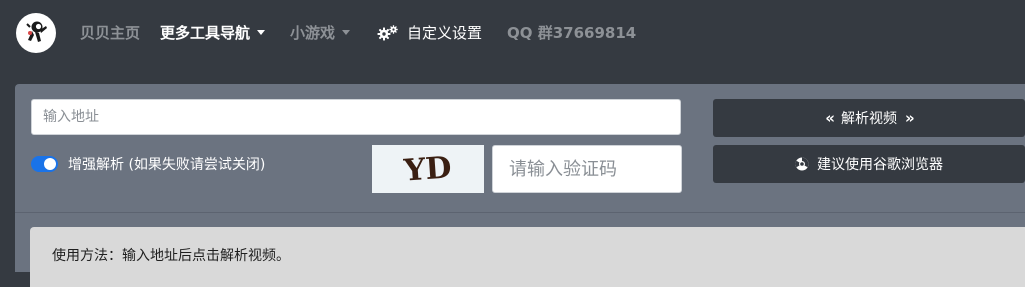  Describe the element at coordinates (571, 33) in the screenshot. I see `nav-qq-group-link: QQ 群37669814` at that location.